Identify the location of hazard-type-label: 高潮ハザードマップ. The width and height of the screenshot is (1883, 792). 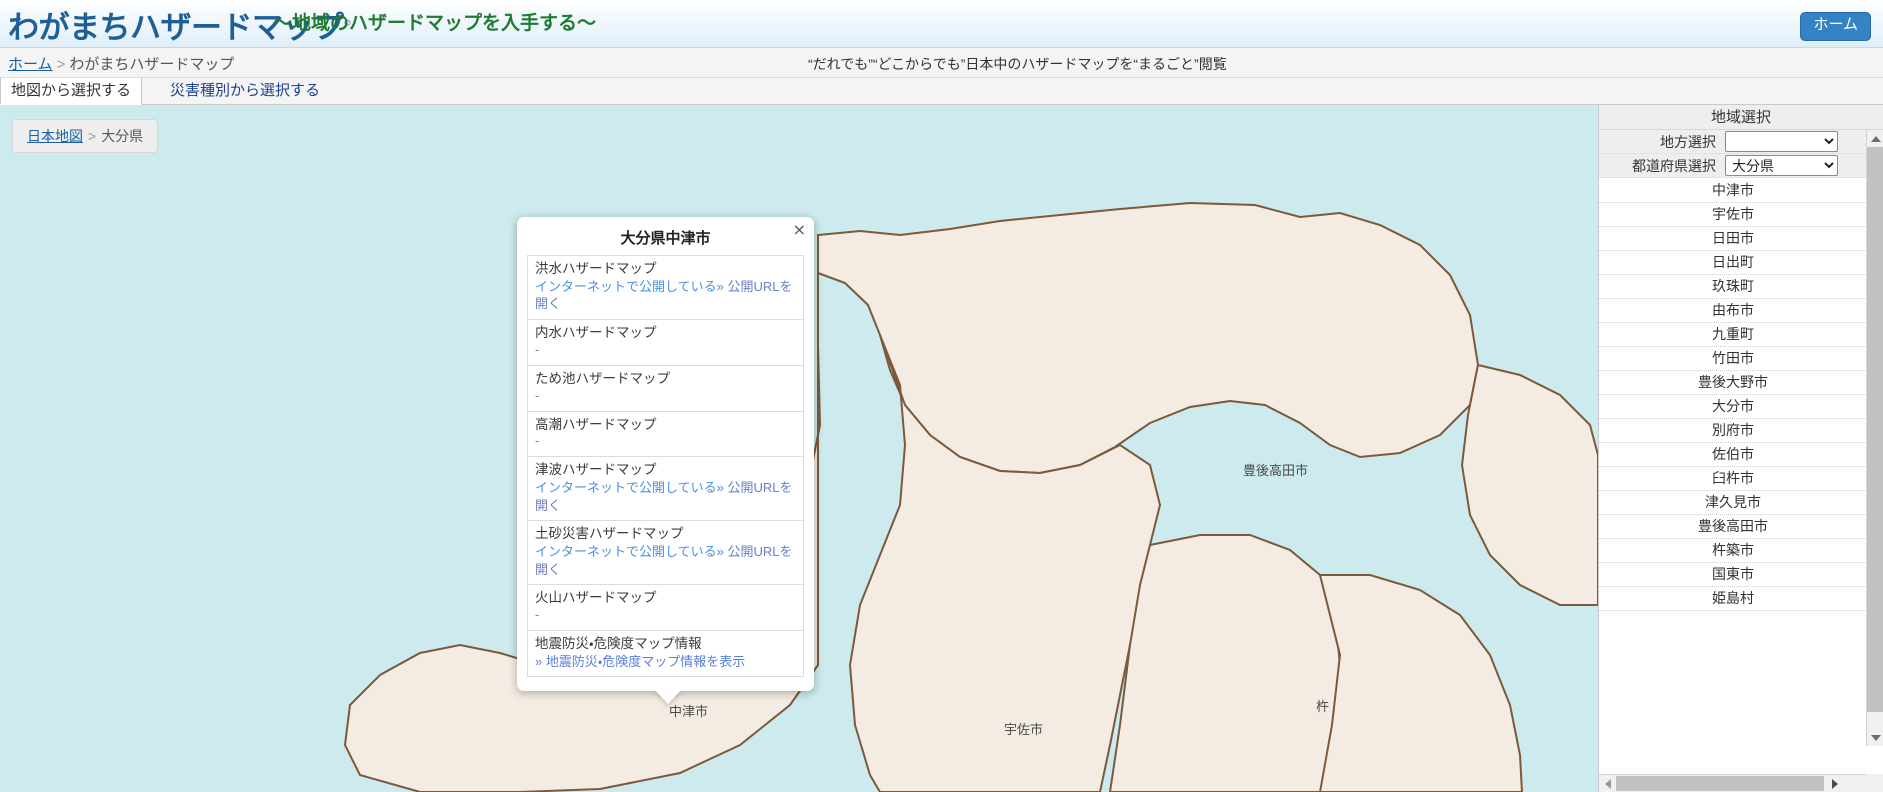
(596, 424).